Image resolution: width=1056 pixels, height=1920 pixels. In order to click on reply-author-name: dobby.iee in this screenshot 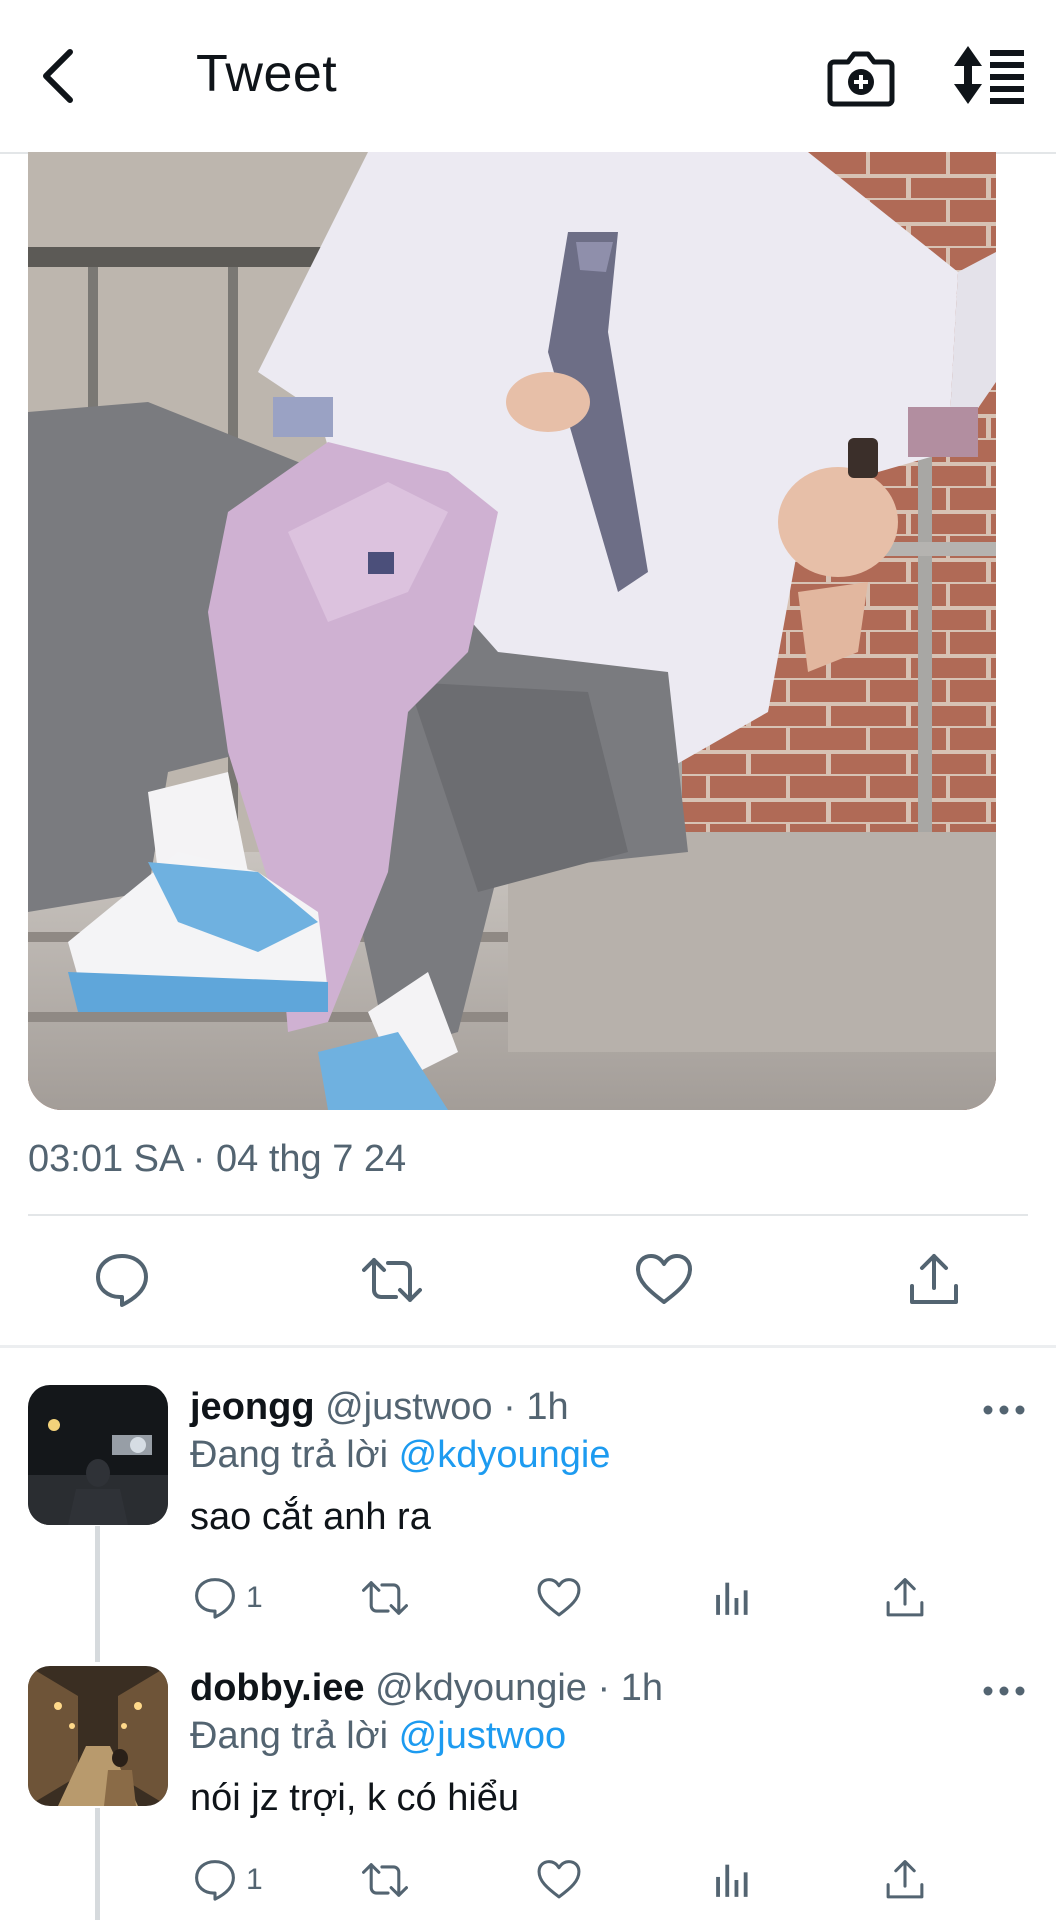, I will do `click(277, 1688)`.